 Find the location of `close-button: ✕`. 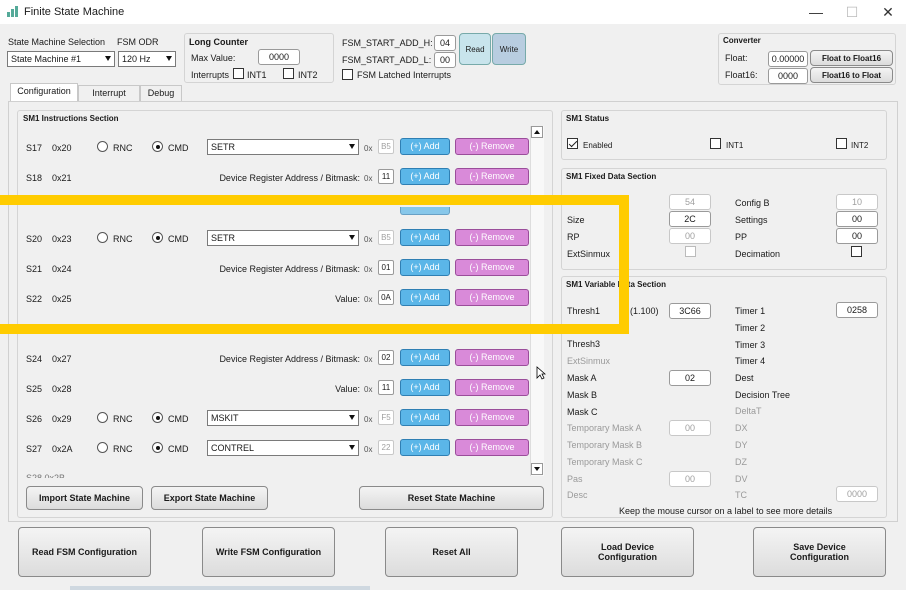

close-button: ✕ is located at coordinates (888, 12).